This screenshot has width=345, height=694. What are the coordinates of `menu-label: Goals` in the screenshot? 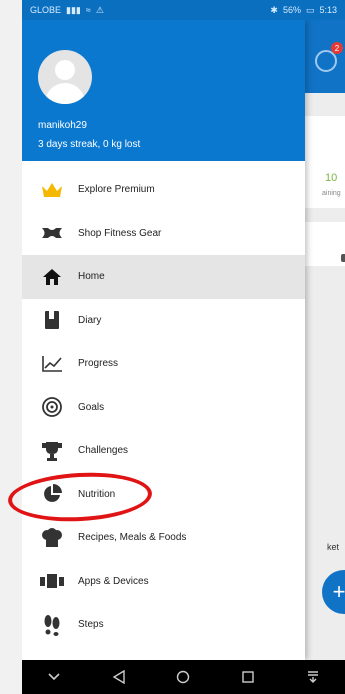 It's located at (91, 407).